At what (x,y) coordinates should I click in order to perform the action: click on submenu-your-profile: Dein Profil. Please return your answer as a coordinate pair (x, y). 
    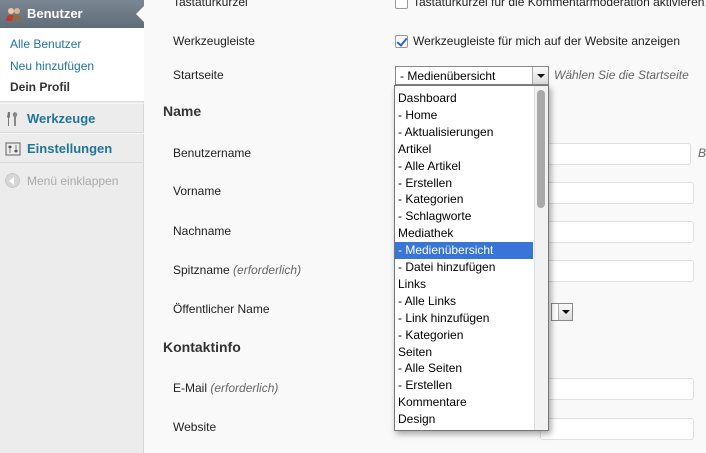
    Looking at the image, I should click on (40, 87).